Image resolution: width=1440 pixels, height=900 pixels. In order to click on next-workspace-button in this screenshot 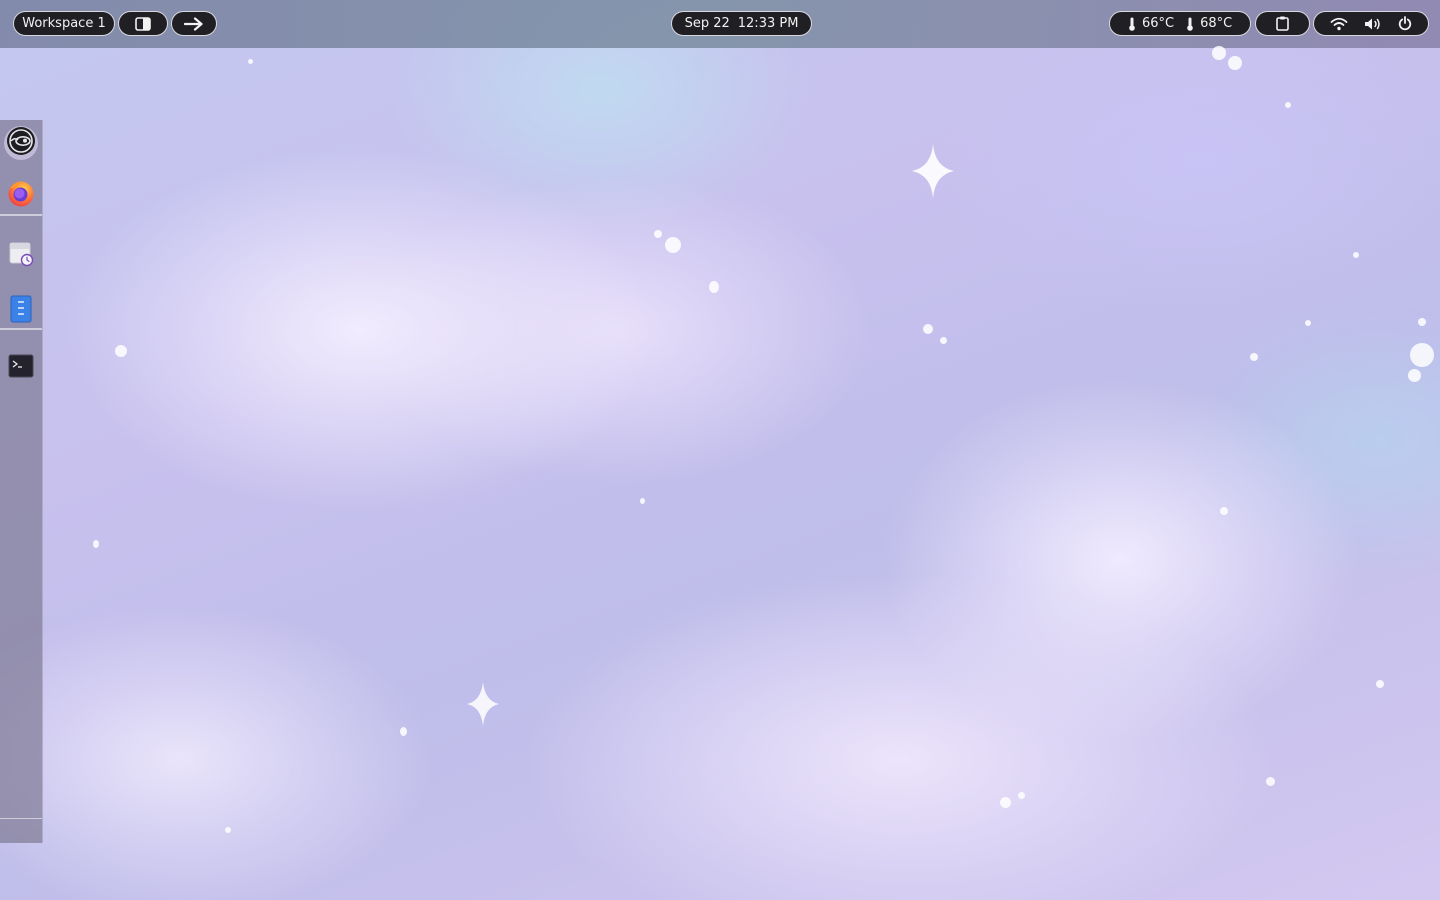, I will do `click(194, 23)`.